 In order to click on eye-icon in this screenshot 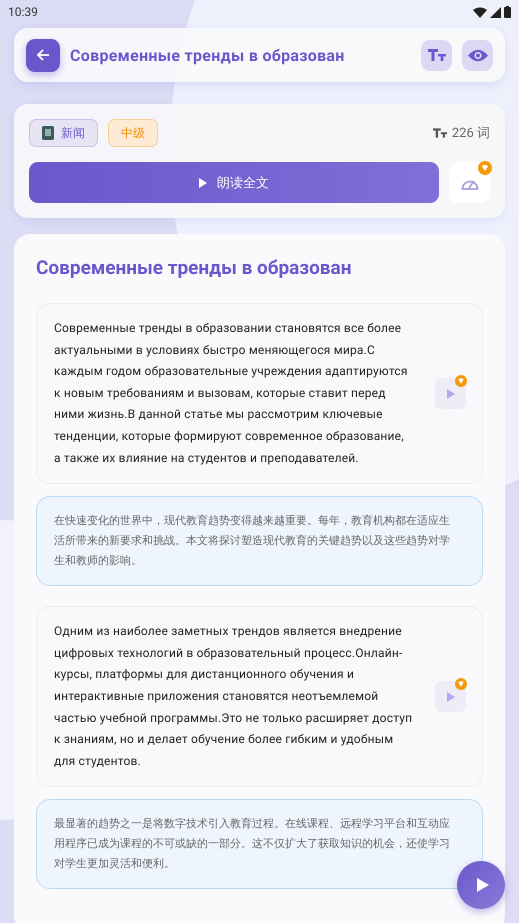, I will do `click(478, 55)`.